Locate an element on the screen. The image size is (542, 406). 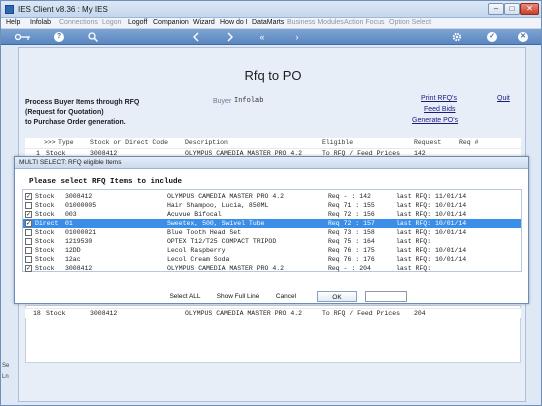
window-title: IES Client v8.36 : My IES is located at coordinates (63, 9).